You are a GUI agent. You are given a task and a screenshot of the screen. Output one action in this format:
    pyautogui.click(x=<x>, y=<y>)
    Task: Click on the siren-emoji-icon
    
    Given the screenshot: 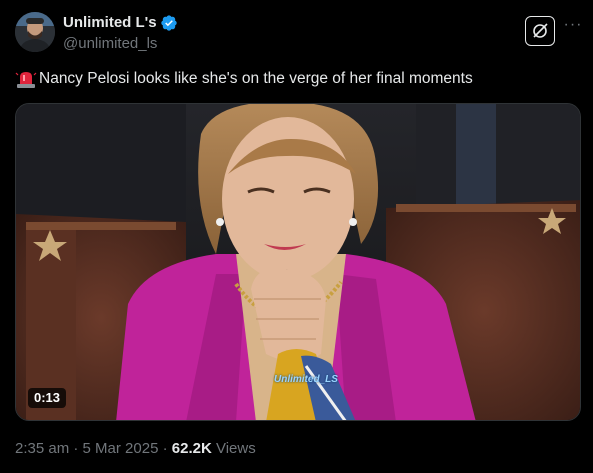 What is the action you would take?
    pyautogui.click(x=26, y=80)
    